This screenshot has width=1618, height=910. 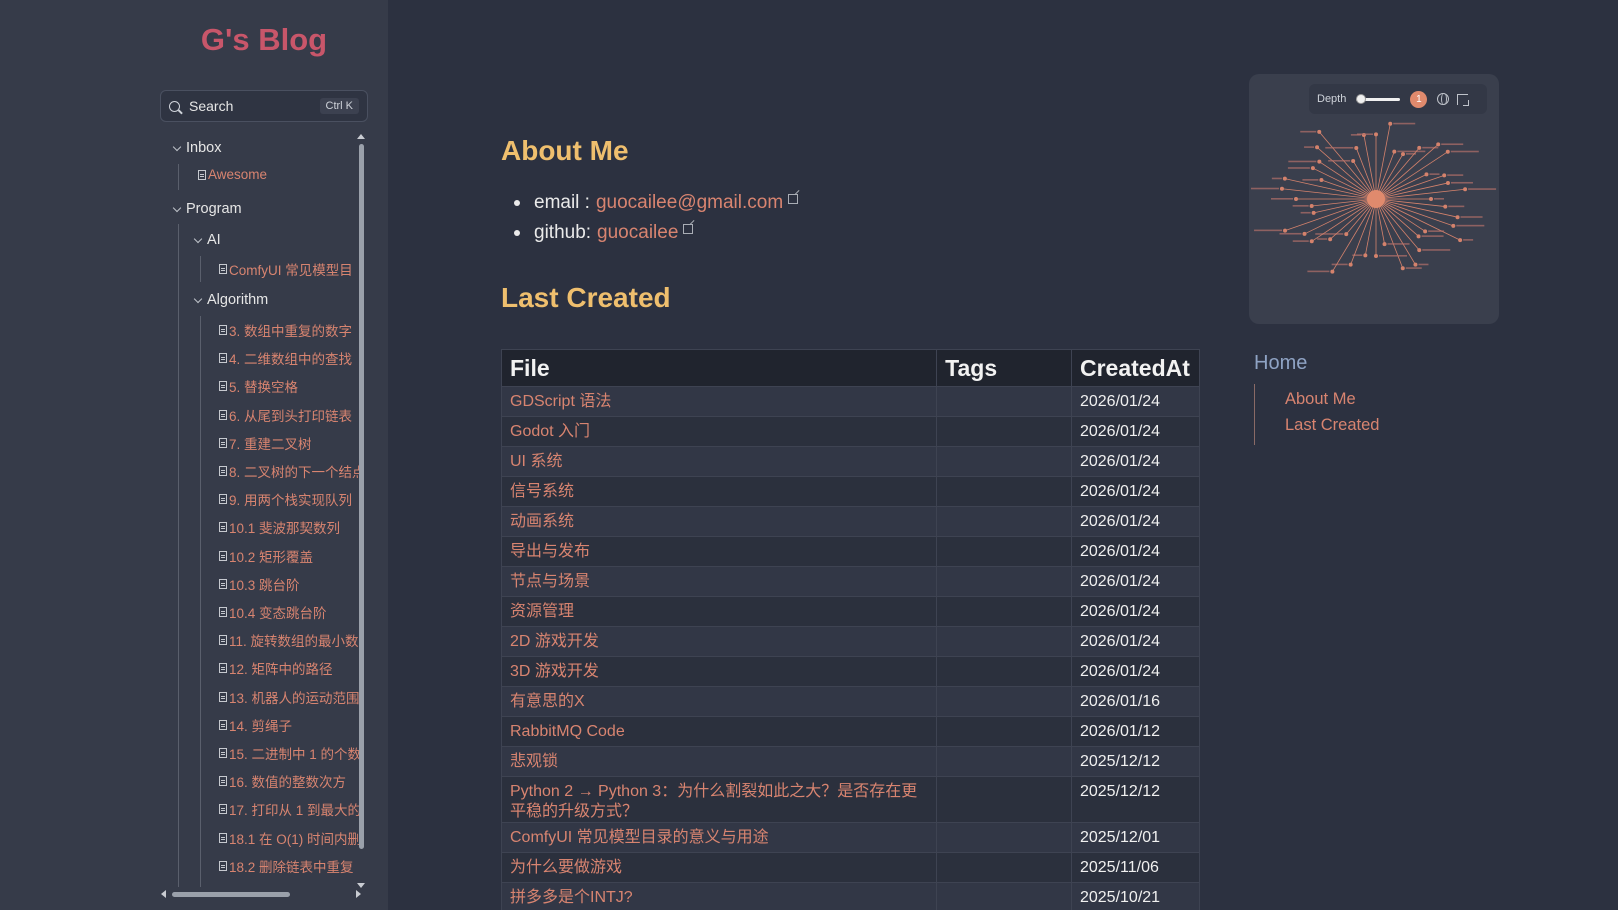 I want to click on depth-slider, so click(x=1378, y=98).